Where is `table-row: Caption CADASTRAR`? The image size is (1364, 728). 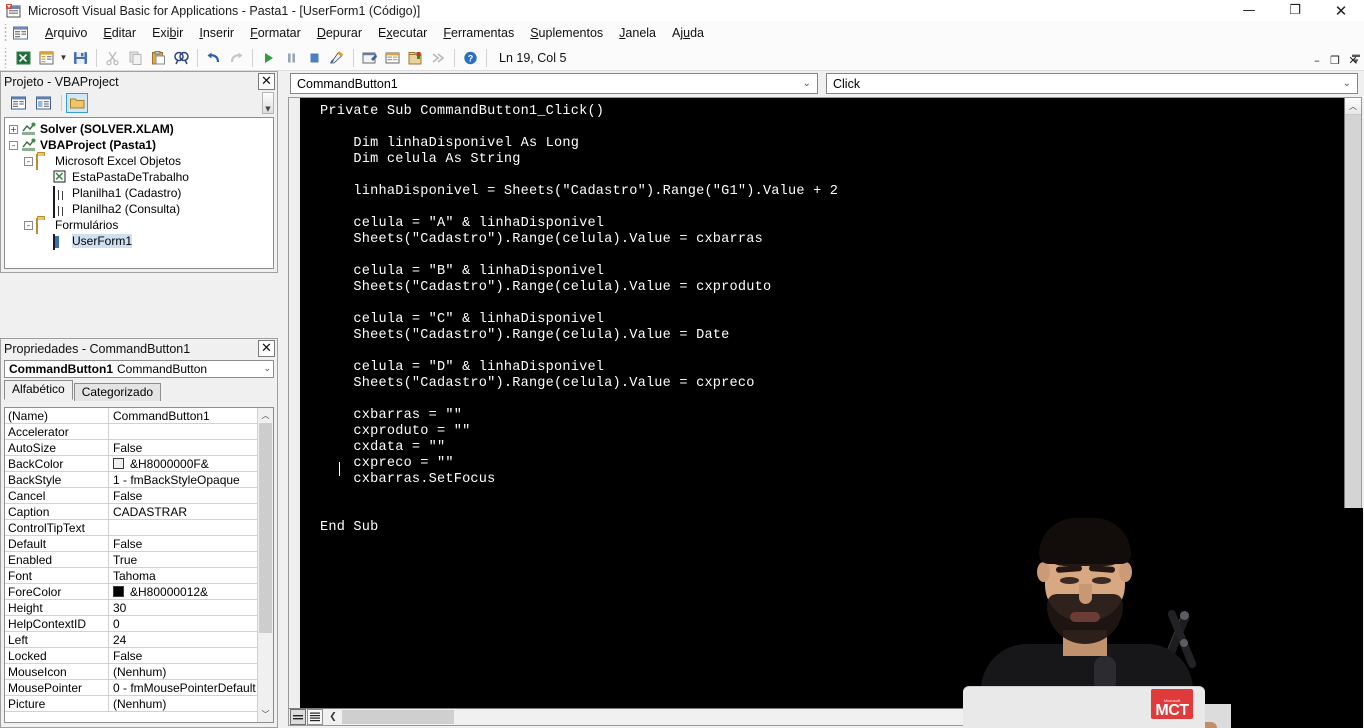 table-row: Caption CADASTRAR is located at coordinates (131, 512).